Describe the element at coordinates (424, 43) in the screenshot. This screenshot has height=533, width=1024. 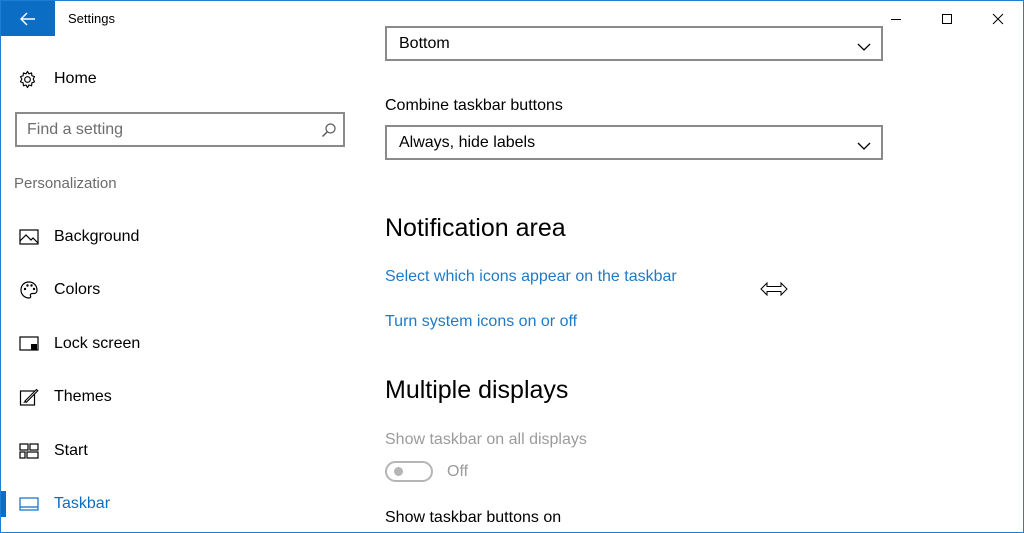
I see `dropdown-value: Bottom` at that location.